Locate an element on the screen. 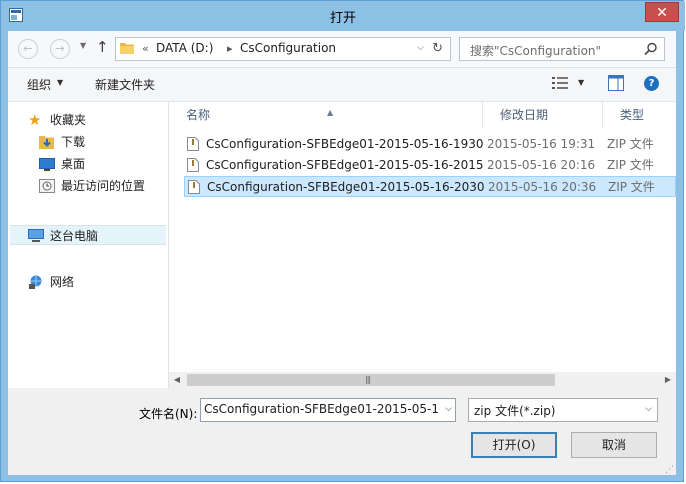 The height and width of the screenshot is (484, 686). network-icon is located at coordinates (35, 282).